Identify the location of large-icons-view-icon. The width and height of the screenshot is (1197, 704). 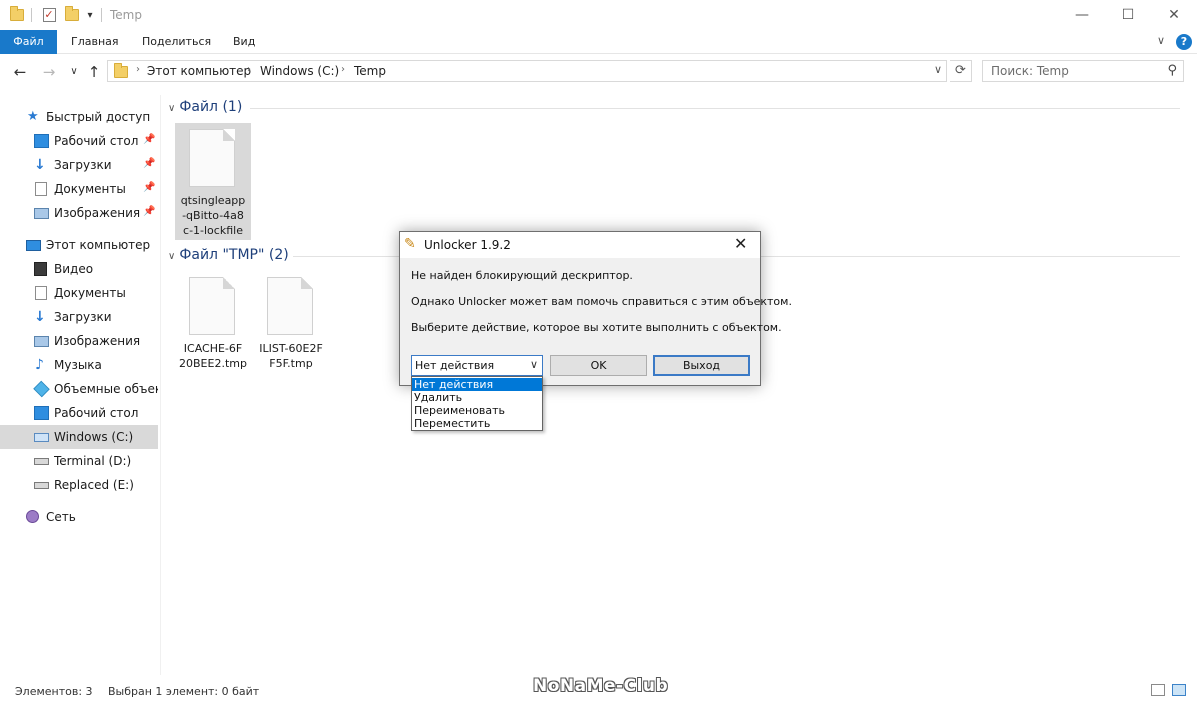
(1179, 690).